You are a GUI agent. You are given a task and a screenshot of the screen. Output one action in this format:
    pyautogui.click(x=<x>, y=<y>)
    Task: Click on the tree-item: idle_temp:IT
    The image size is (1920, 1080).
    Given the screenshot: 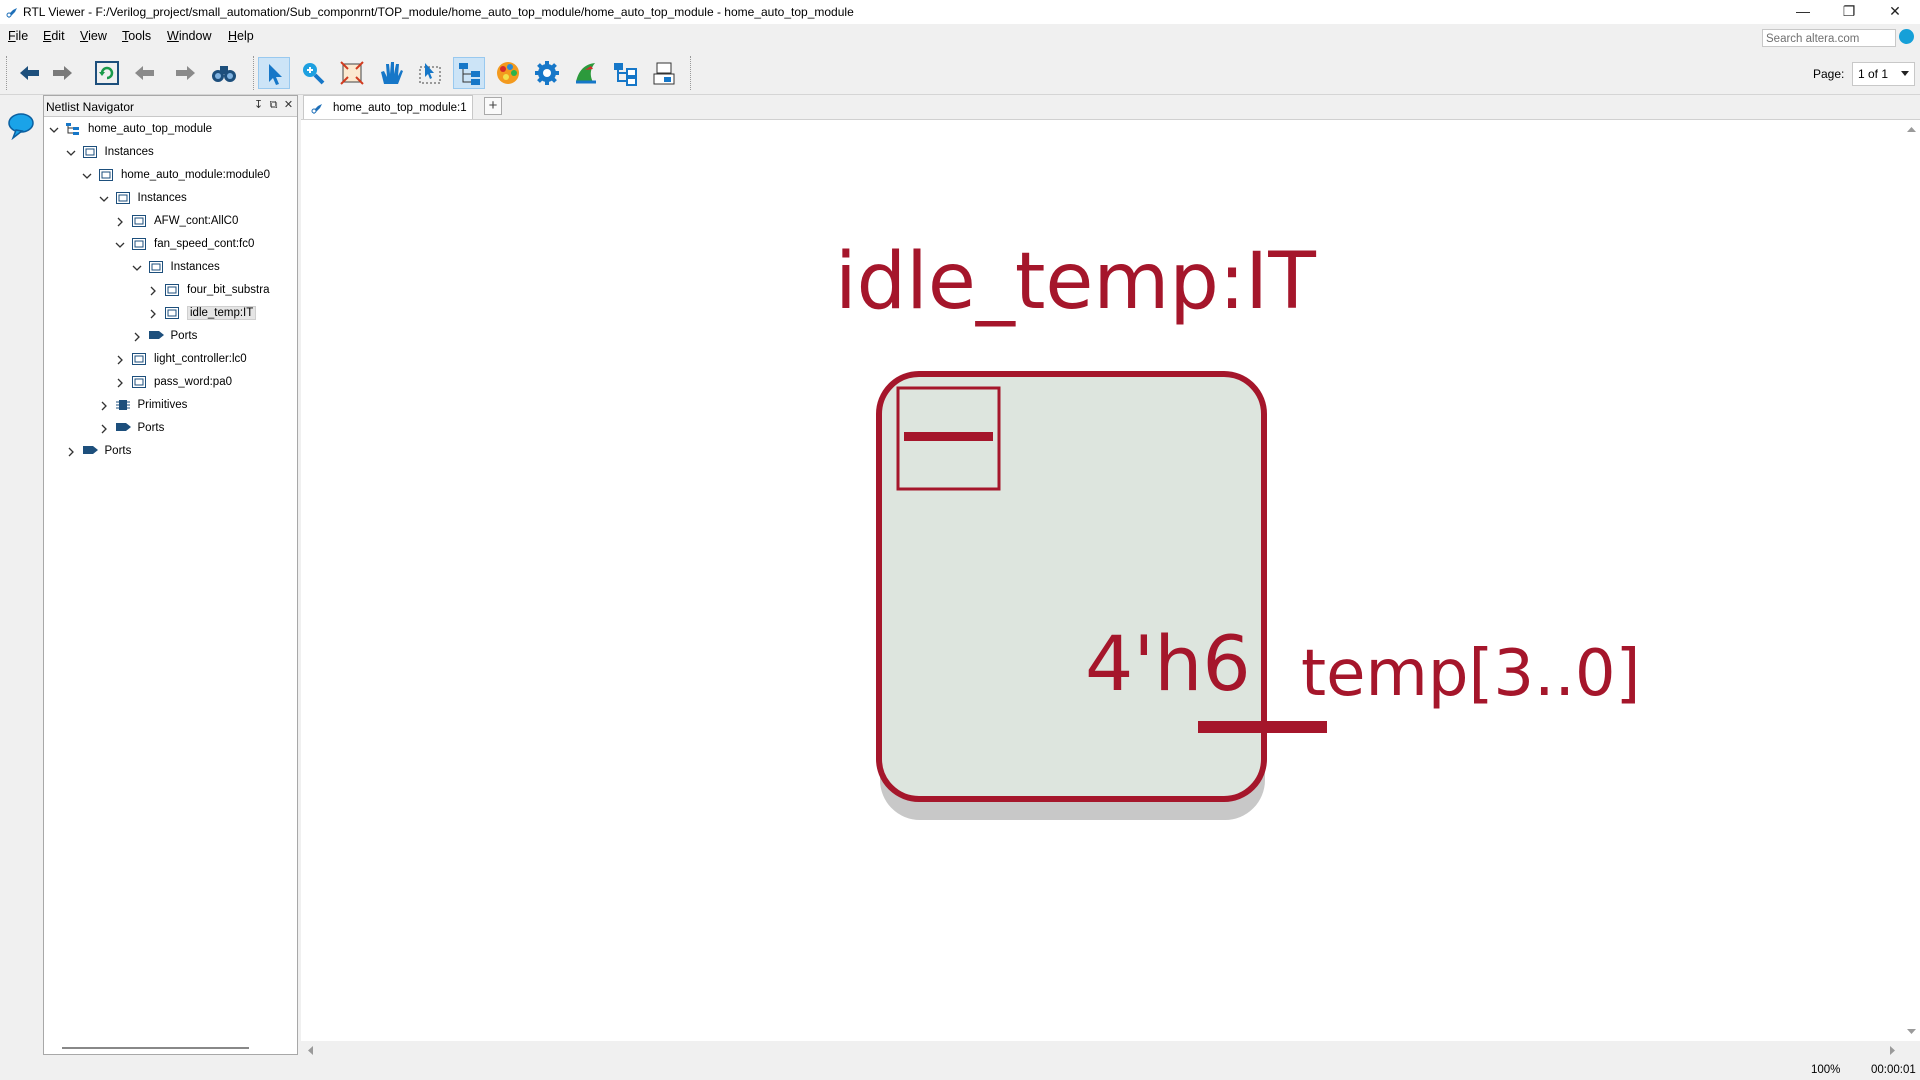 What is the action you would take?
    pyautogui.click(x=202, y=313)
    